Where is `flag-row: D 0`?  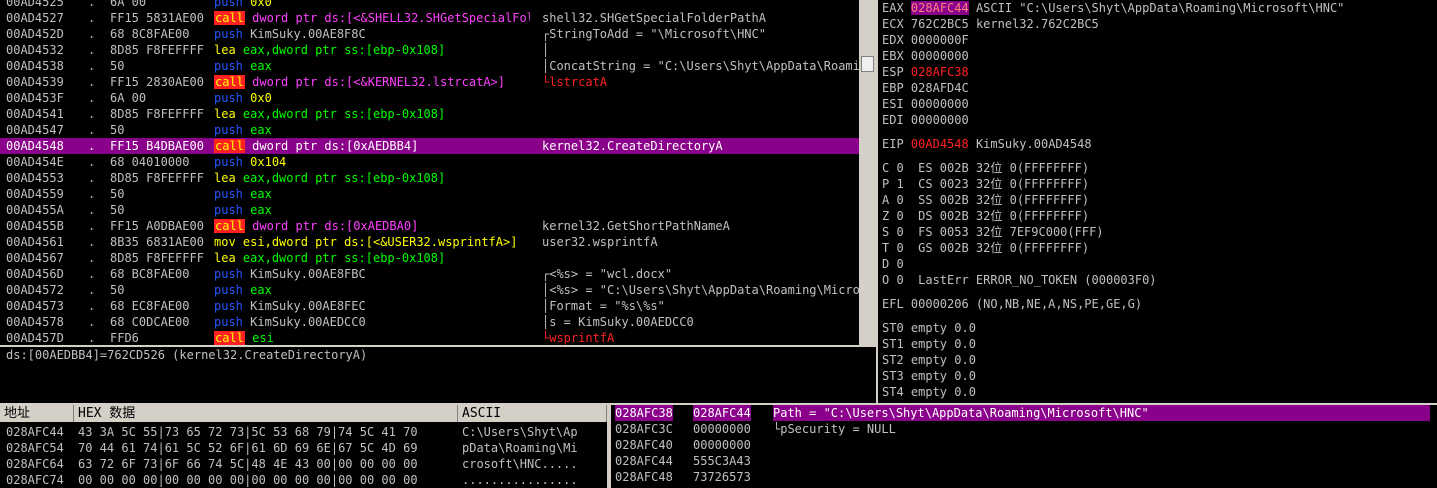 flag-row: D 0 is located at coordinates (893, 264).